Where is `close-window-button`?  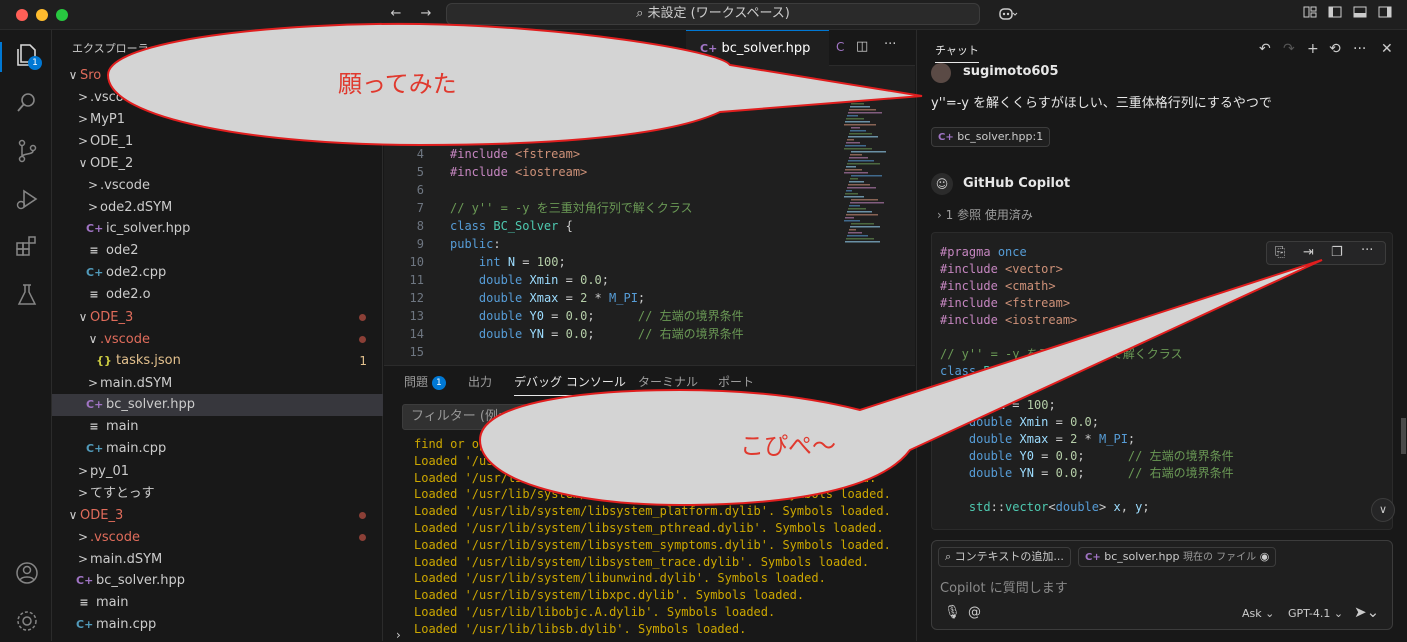 close-window-button is located at coordinates (22, 15).